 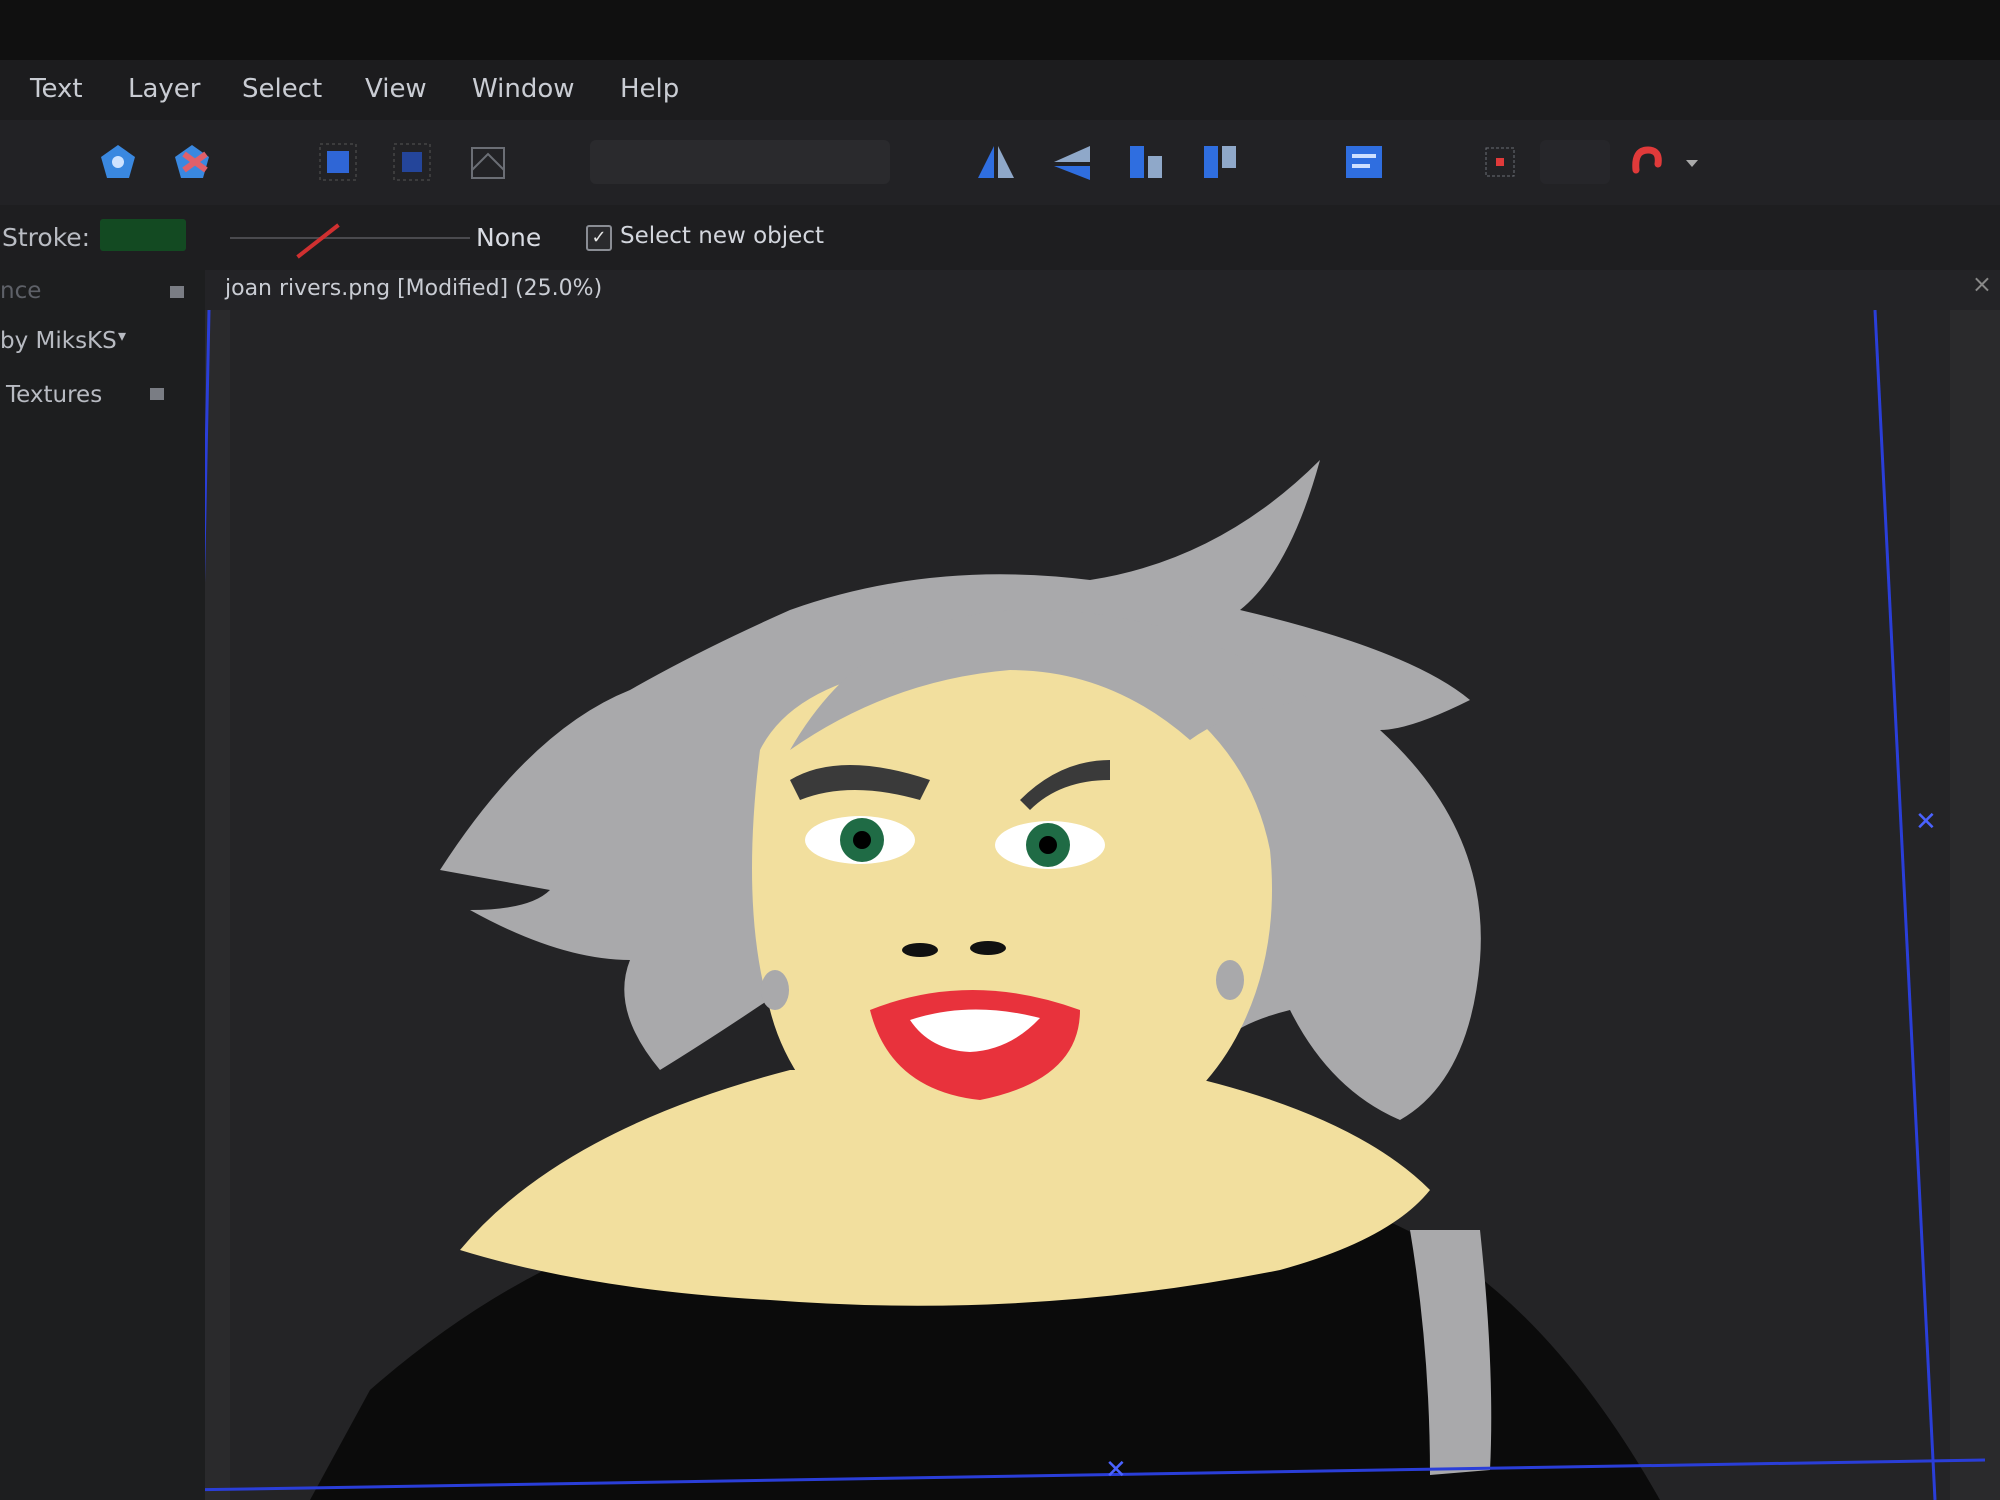 I want to click on context-toolbar: Stroke: None ✓ Select new object, so click(x=1000, y=237).